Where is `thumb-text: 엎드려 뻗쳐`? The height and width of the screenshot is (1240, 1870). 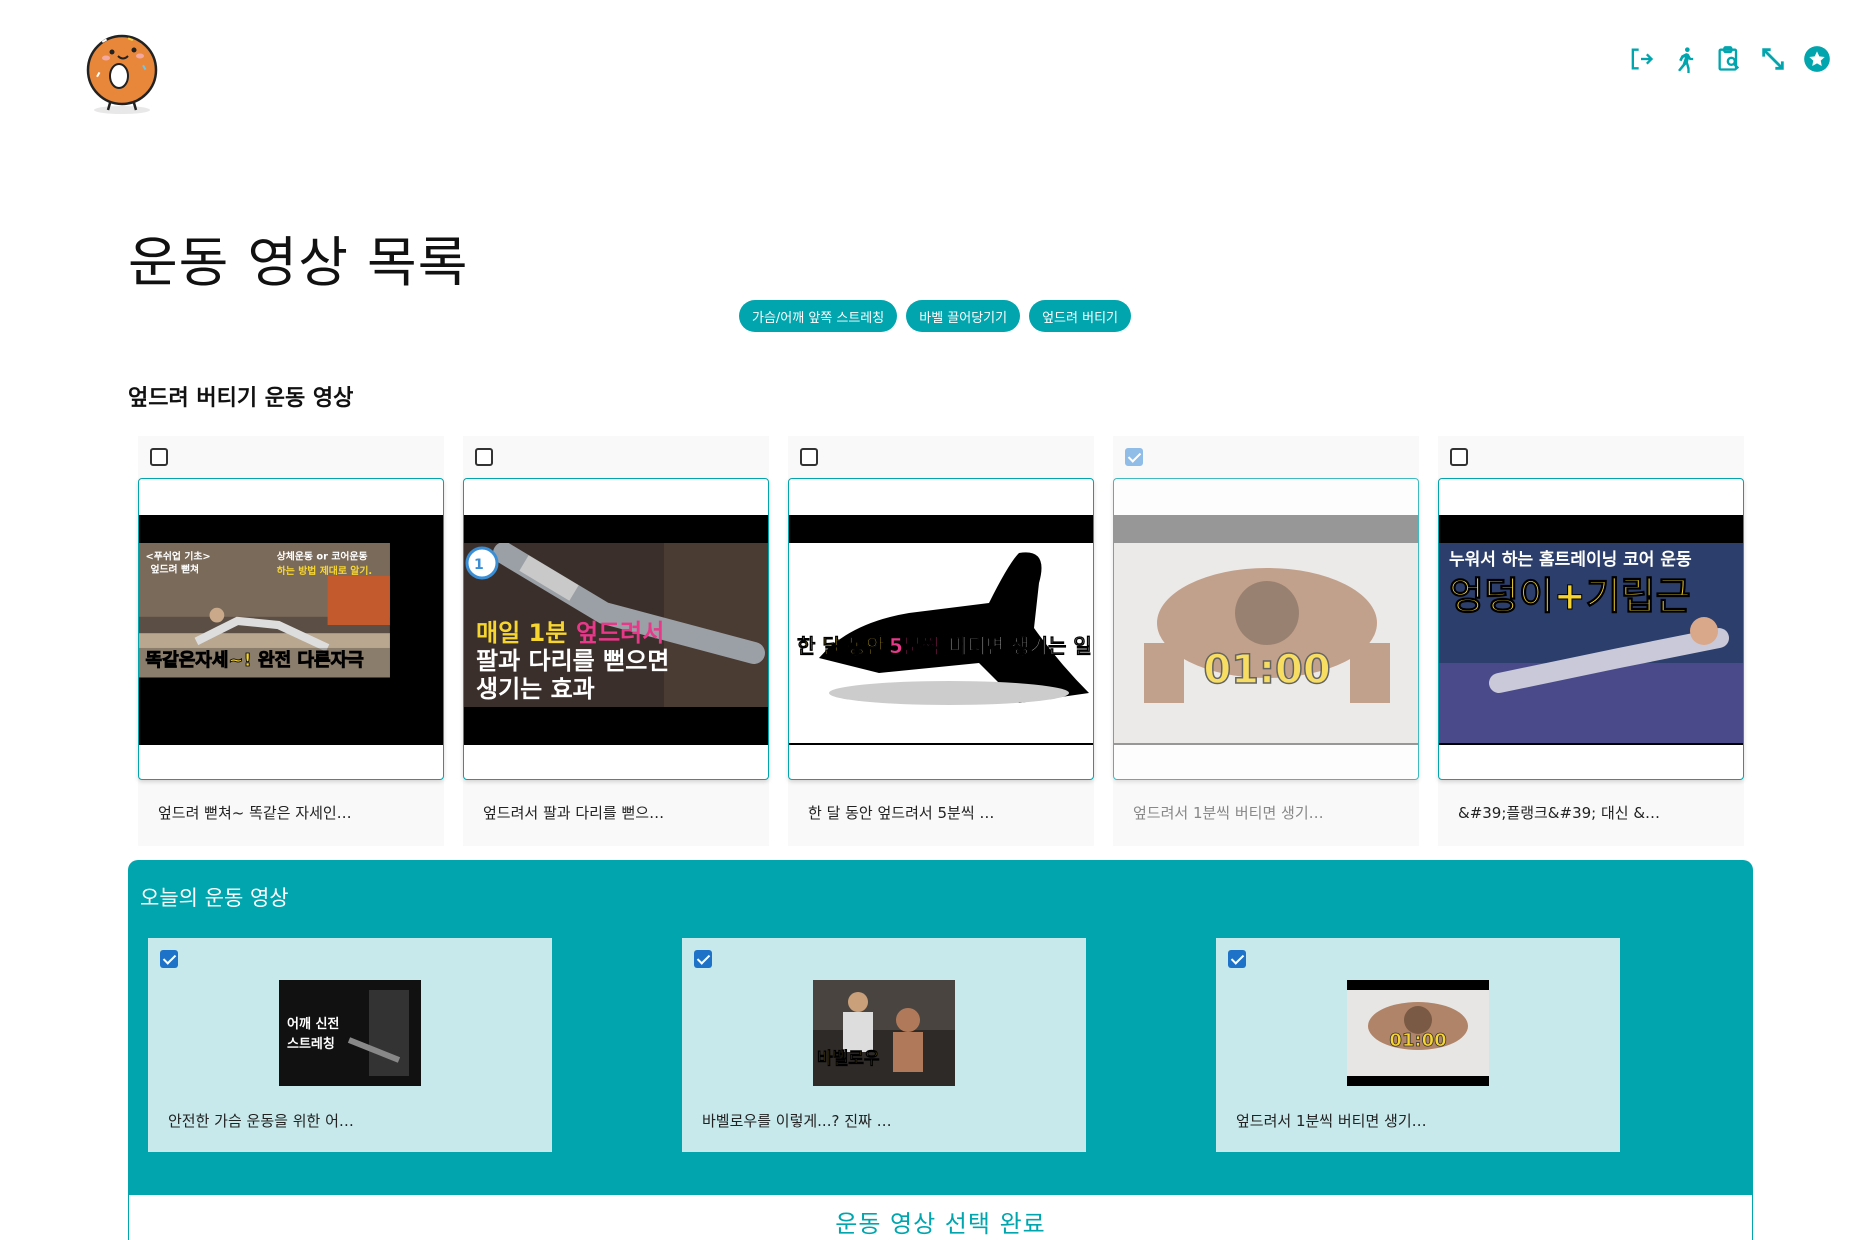 thumb-text: 엎드려 뻗쳐 is located at coordinates (174, 569).